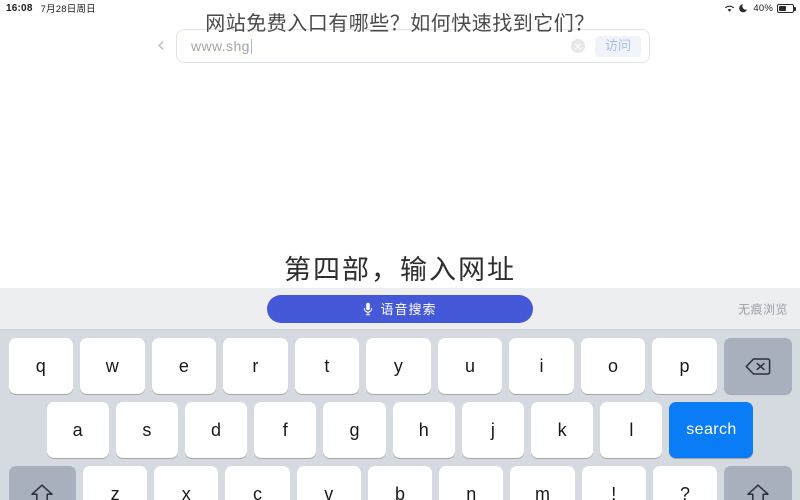  What do you see at coordinates (19, 8) in the screenshot?
I see `status-time: 16:08` at bounding box center [19, 8].